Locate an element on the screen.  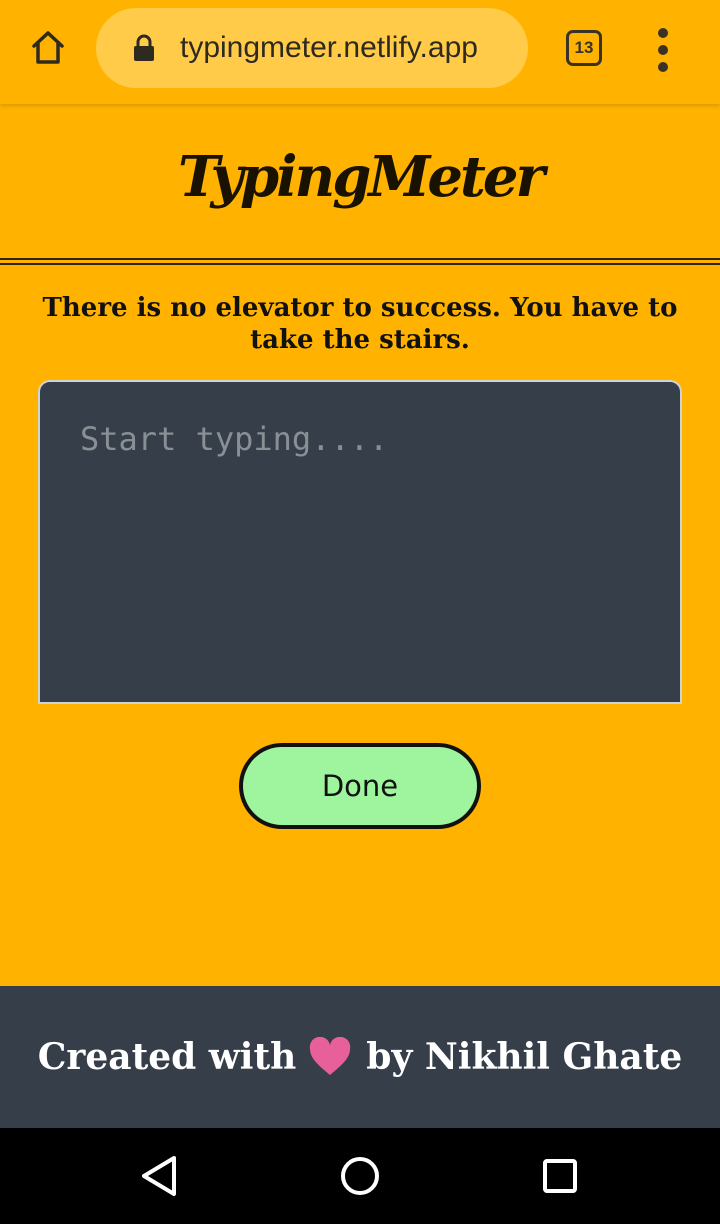
tab-count: 13 is located at coordinates (584, 47).